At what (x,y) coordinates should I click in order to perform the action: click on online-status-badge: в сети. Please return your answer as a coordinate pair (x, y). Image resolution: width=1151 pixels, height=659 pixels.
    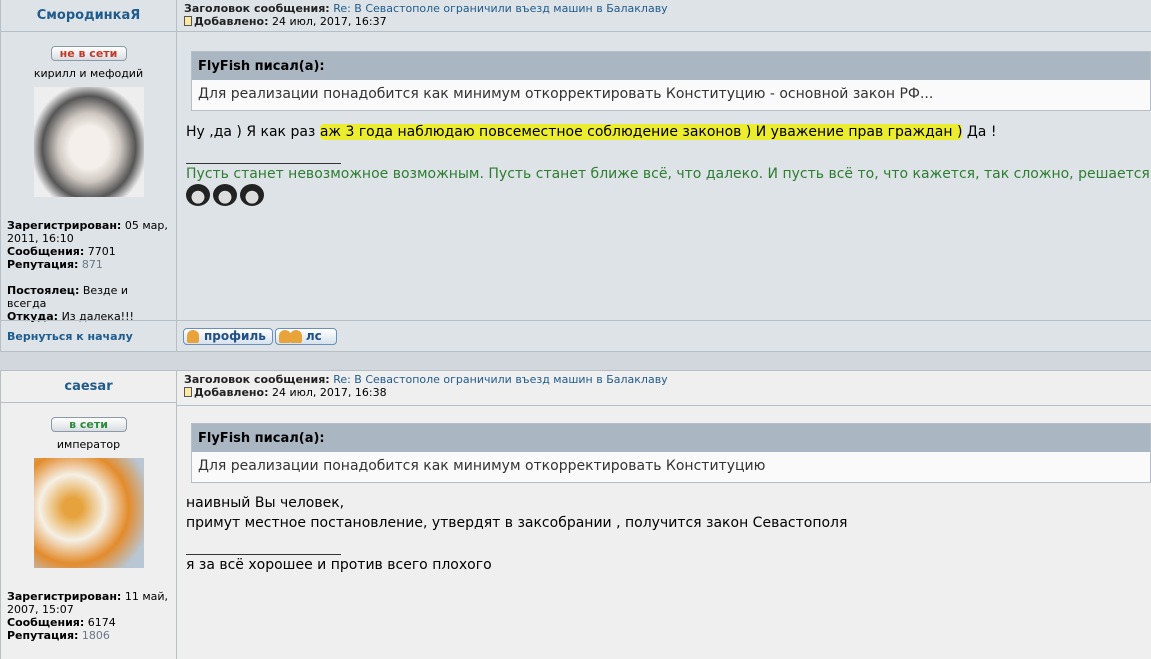
    Looking at the image, I should click on (88, 424).